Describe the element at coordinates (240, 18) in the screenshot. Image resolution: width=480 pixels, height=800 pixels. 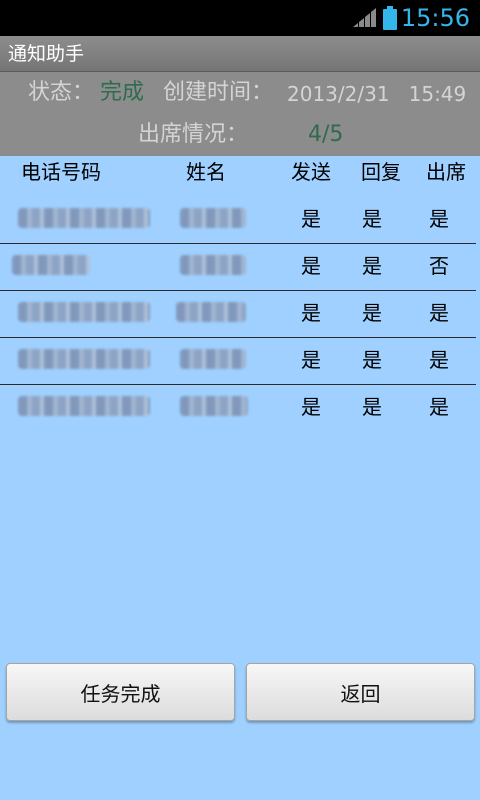
I see `status-bar: 15:56` at that location.